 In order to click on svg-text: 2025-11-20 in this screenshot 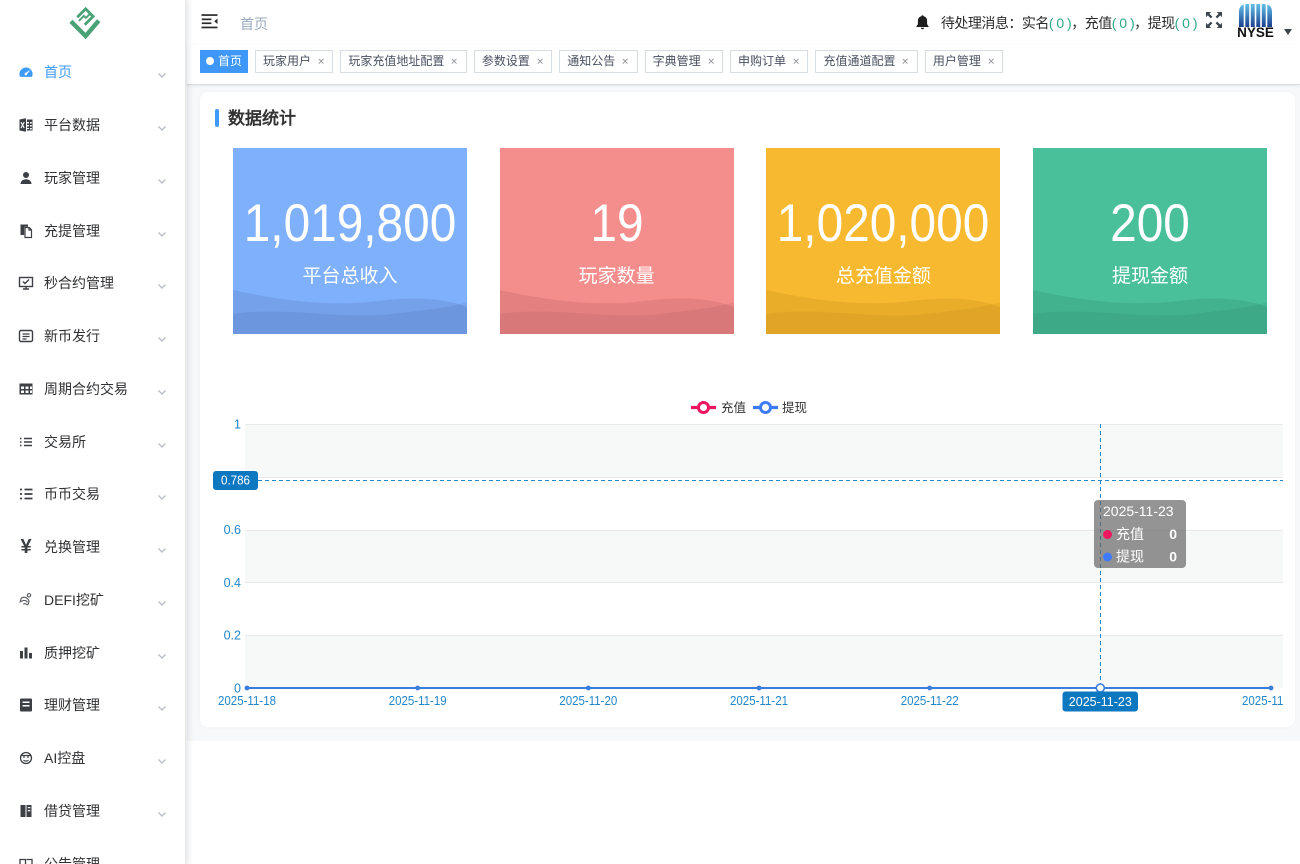, I will do `click(588, 701)`.